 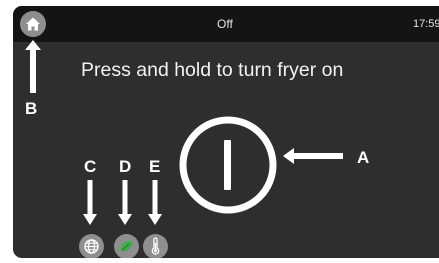 What do you see at coordinates (155, 202) in the screenshot?
I see `callout-e-arrow` at bounding box center [155, 202].